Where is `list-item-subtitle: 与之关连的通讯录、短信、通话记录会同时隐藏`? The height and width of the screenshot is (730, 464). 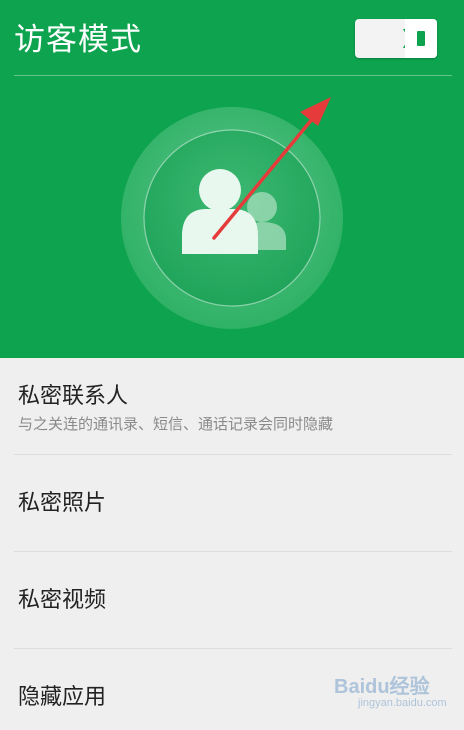
list-item-subtitle: 与之关连的通讯录、短信、通话记录会同时隐藏 is located at coordinates (176, 424).